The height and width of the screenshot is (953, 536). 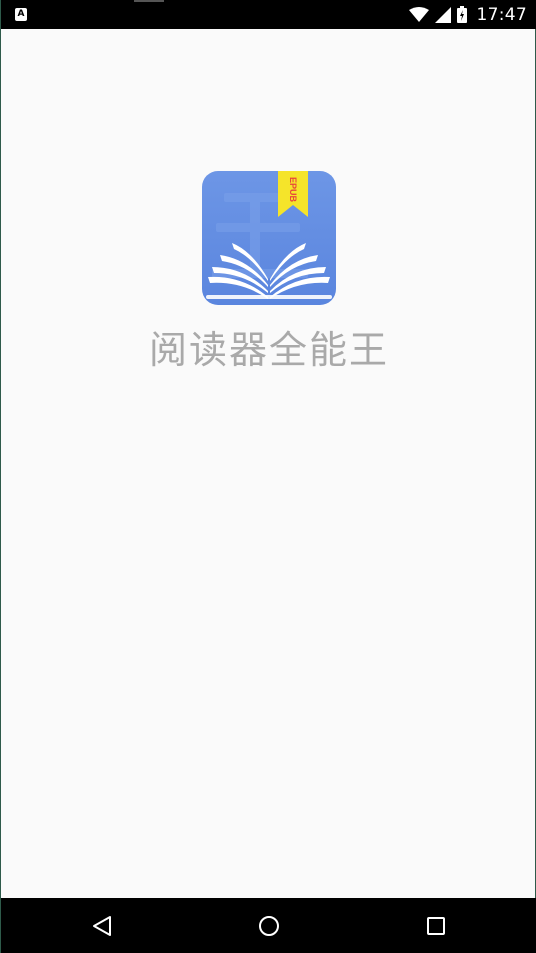 What do you see at coordinates (268, 14) in the screenshot?
I see `status-bar: A 17:47` at bounding box center [268, 14].